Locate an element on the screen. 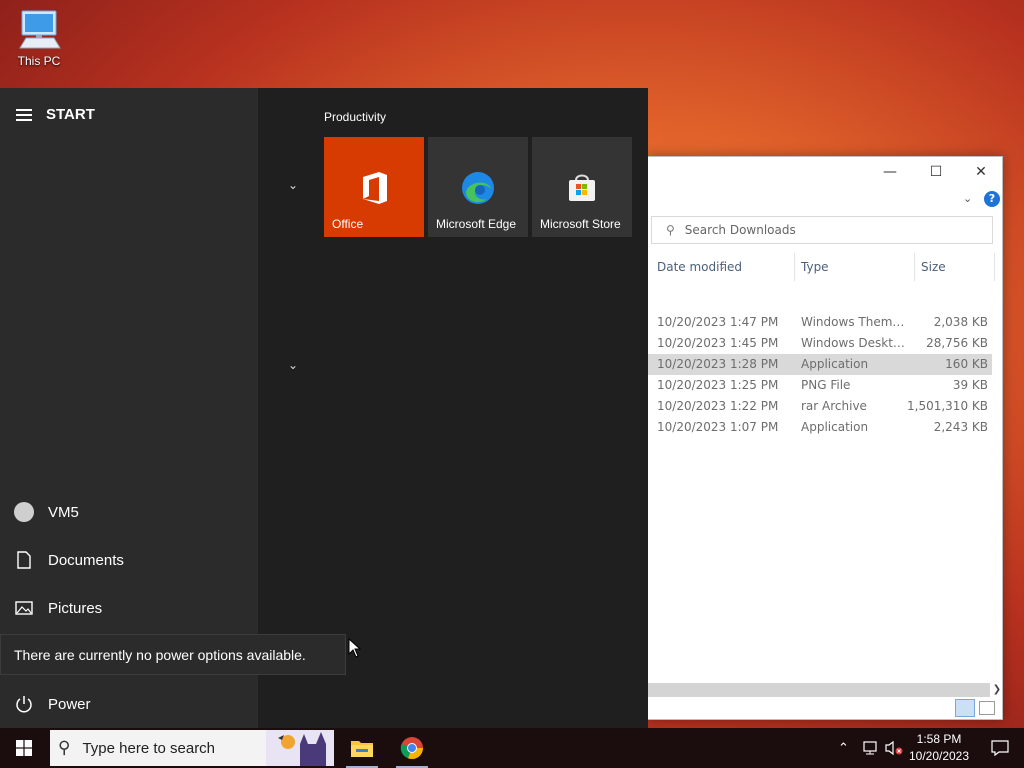 The height and width of the screenshot is (768, 1024). notification-center-icon is located at coordinates (1000, 748).